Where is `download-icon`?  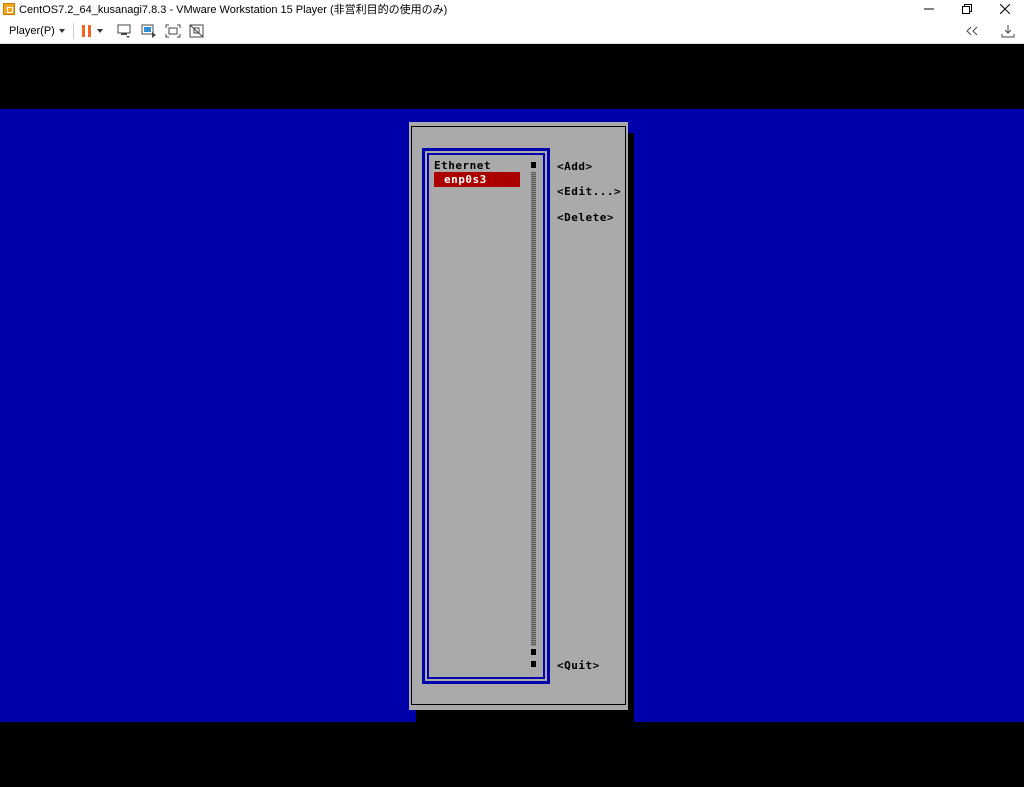
download-icon is located at coordinates (1008, 31).